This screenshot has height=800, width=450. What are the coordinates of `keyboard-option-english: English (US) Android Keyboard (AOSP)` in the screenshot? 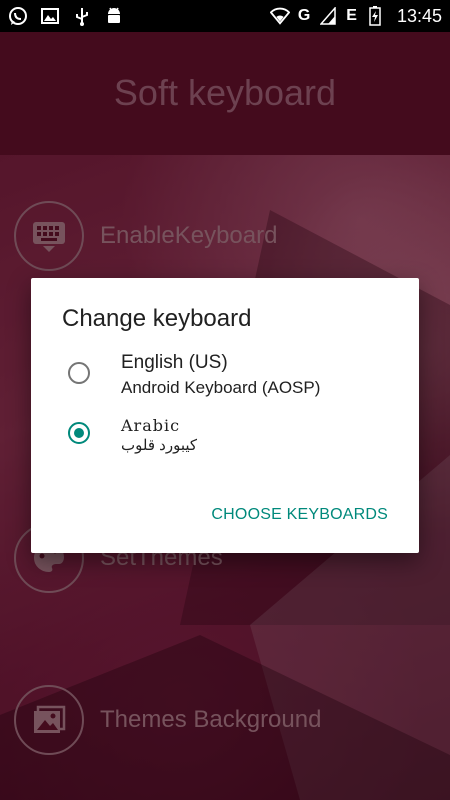 It's located at (225, 378).